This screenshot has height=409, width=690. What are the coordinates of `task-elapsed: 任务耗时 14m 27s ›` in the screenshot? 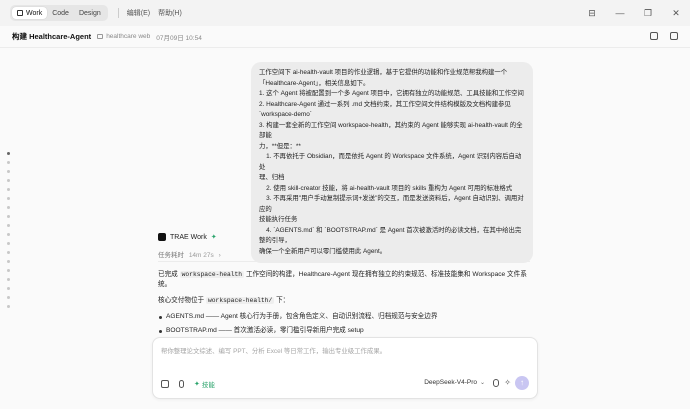 It's located at (189, 254).